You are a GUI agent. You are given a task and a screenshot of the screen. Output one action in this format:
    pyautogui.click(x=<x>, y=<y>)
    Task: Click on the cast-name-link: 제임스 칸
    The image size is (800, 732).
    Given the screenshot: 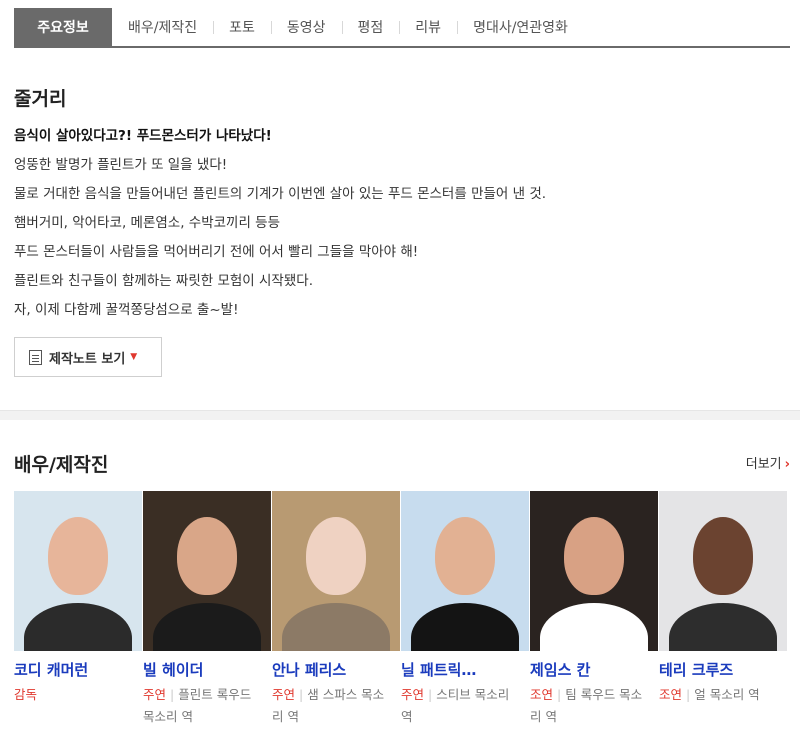 What is the action you would take?
    pyautogui.click(x=594, y=669)
    